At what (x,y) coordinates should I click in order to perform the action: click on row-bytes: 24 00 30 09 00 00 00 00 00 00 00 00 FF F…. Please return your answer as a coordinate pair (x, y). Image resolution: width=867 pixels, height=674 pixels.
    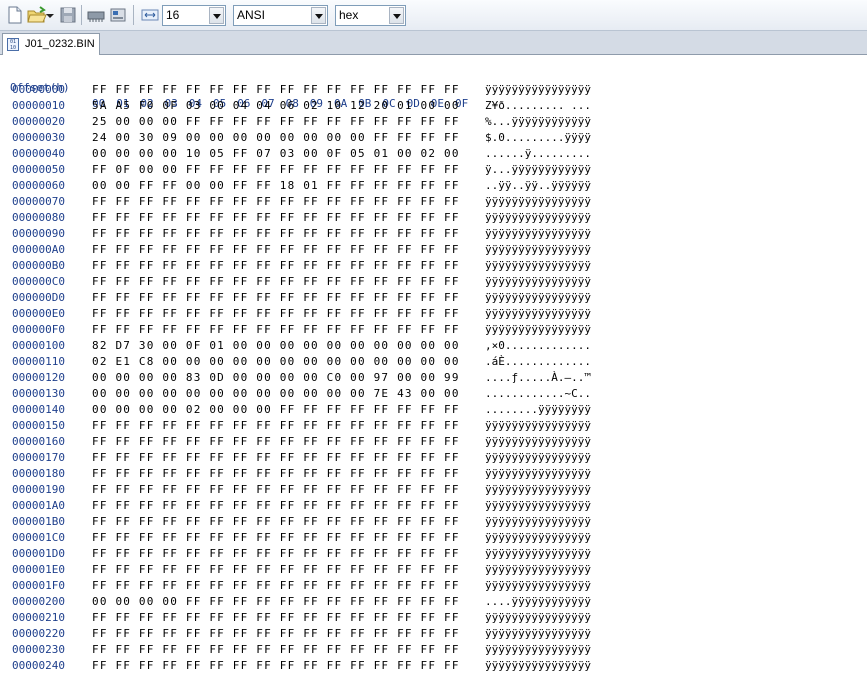
    Looking at the image, I should click on (276, 138).